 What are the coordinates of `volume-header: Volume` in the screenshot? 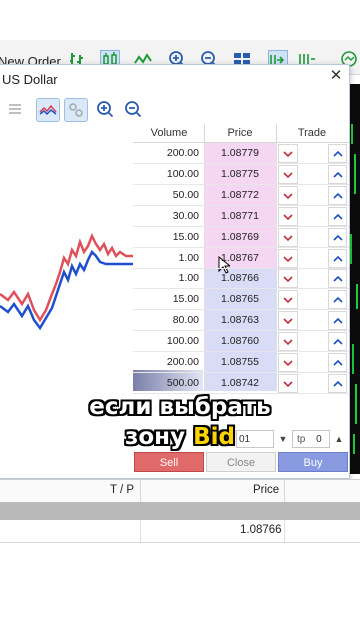 It's located at (169, 133).